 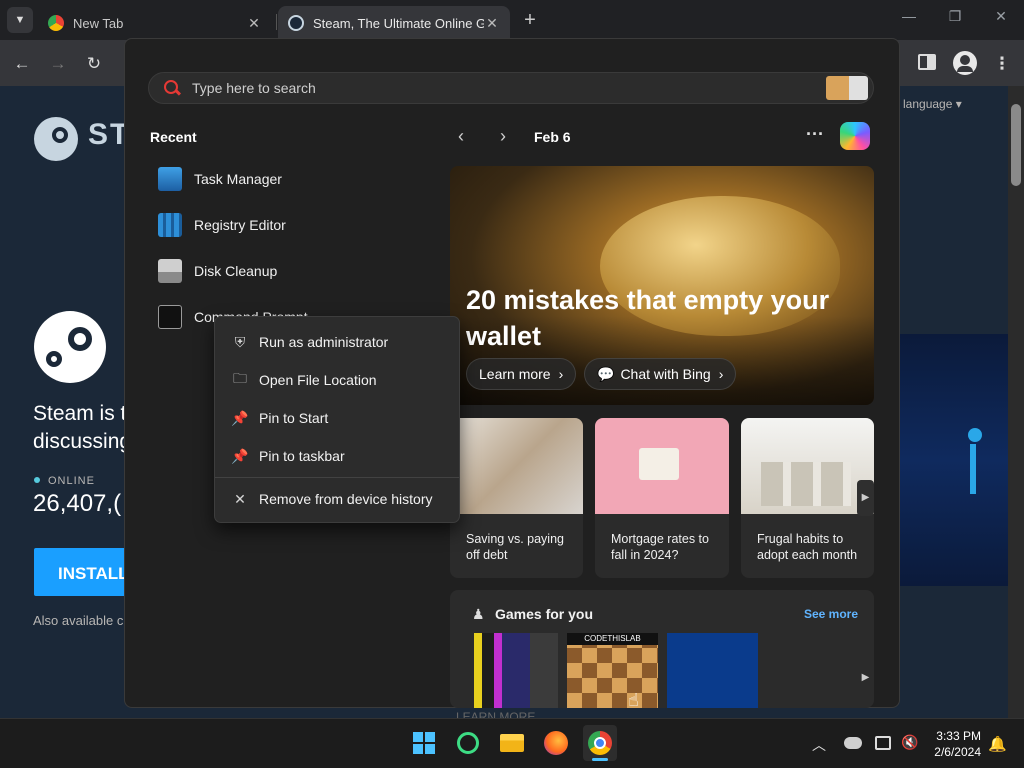 I want to click on menu-divider, so click(x=337, y=477).